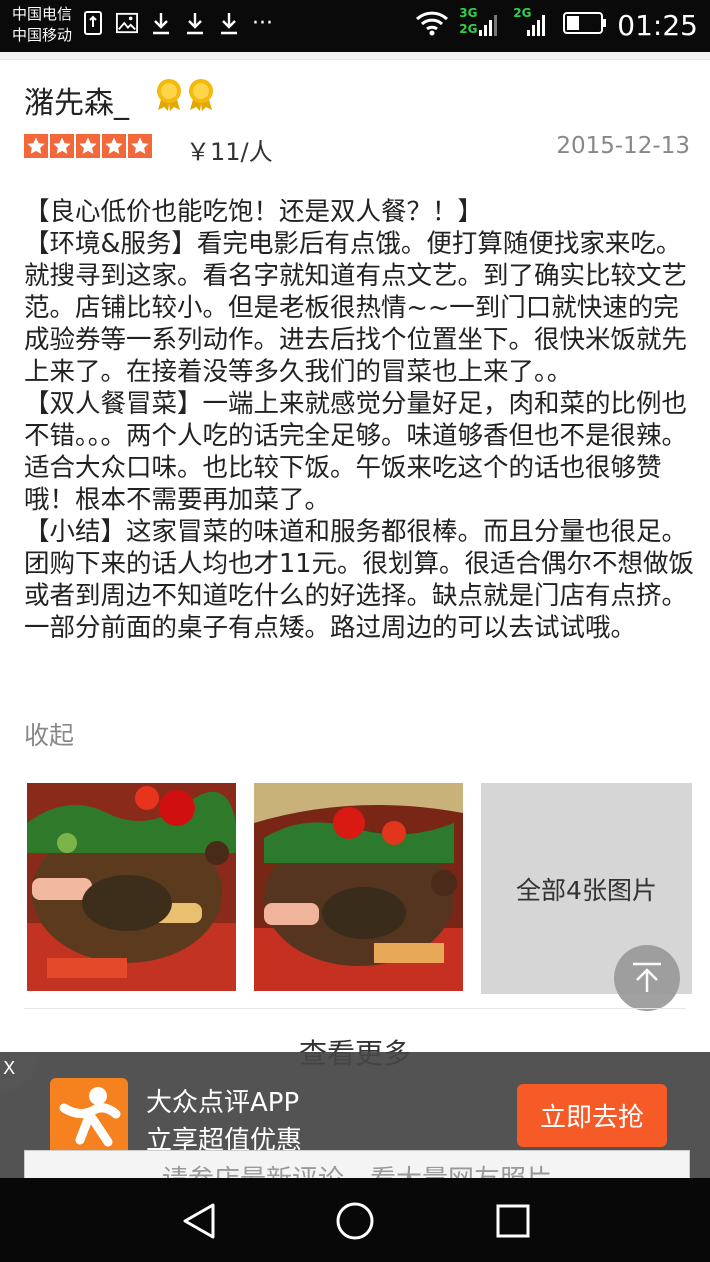 This screenshot has width=710, height=1262. Describe the element at coordinates (89, 1117) in the screenshot. I see `app-logo` at that location.